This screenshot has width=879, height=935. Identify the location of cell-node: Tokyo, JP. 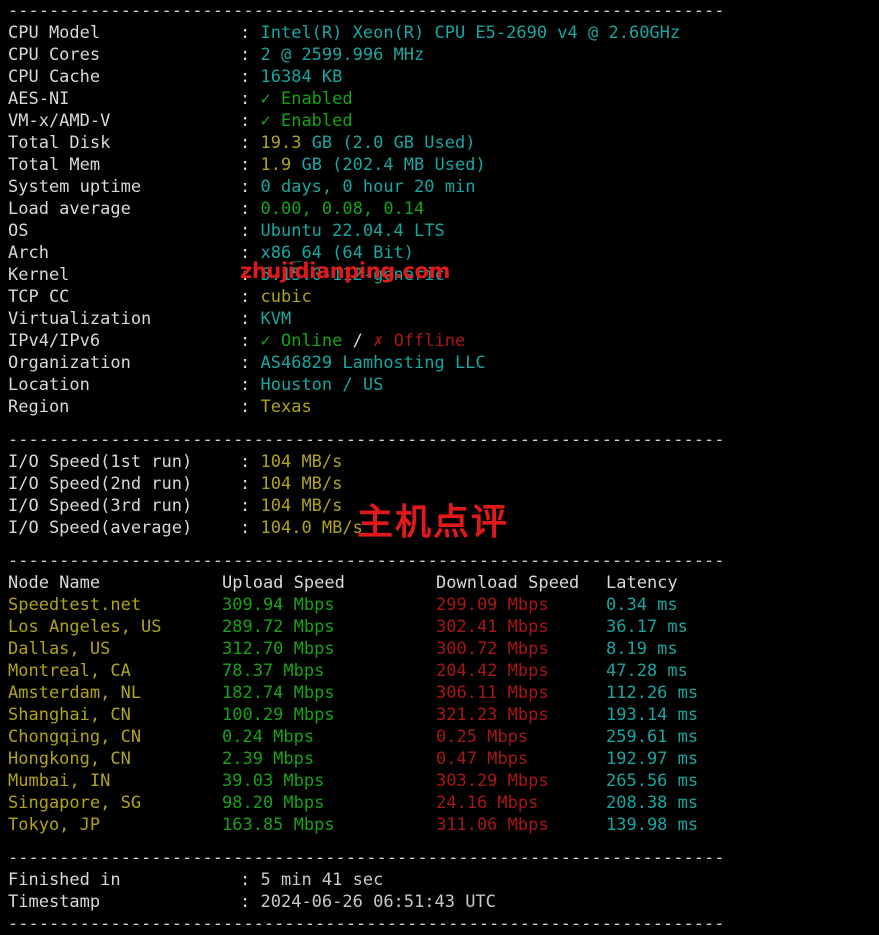
(54, 825).